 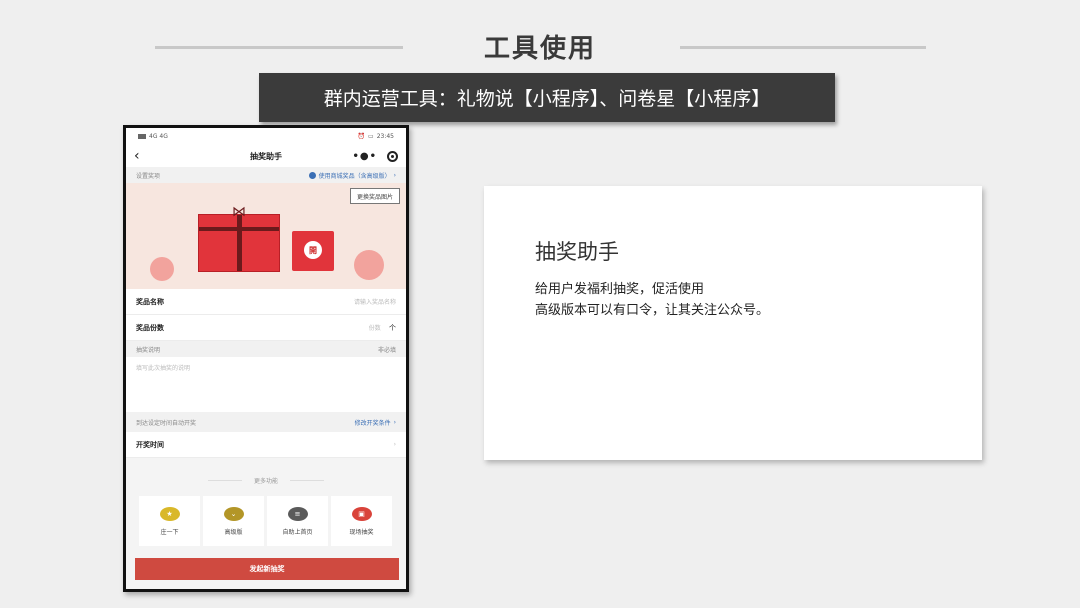 I want to click on status-bar: 4G 4G ⏰ ▭ 23:45, so click(x=266, y=136).